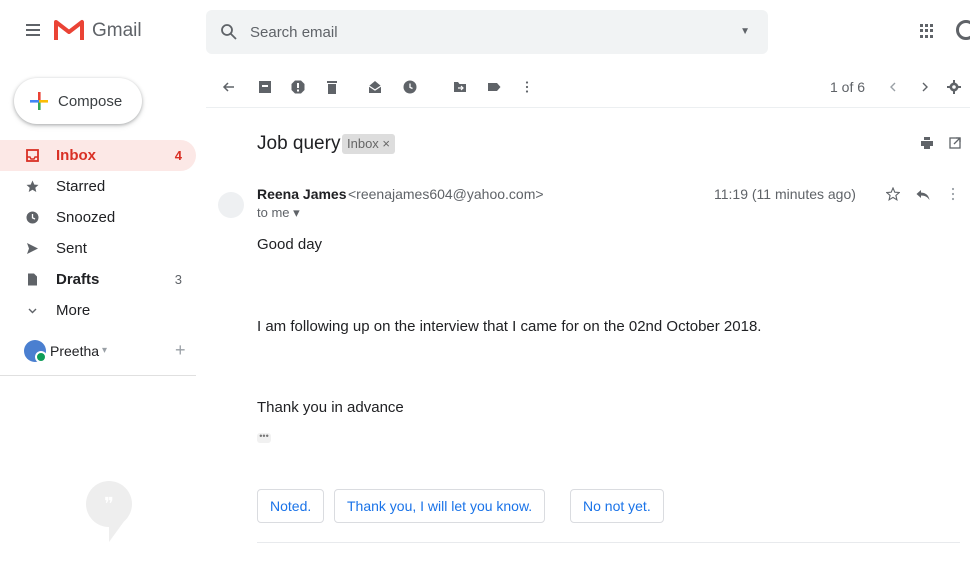  What do you see at coordinates (330, 407) in the screenshot?
I see `email-body-line: Thank you in advance` at bounding box center [330, 407].